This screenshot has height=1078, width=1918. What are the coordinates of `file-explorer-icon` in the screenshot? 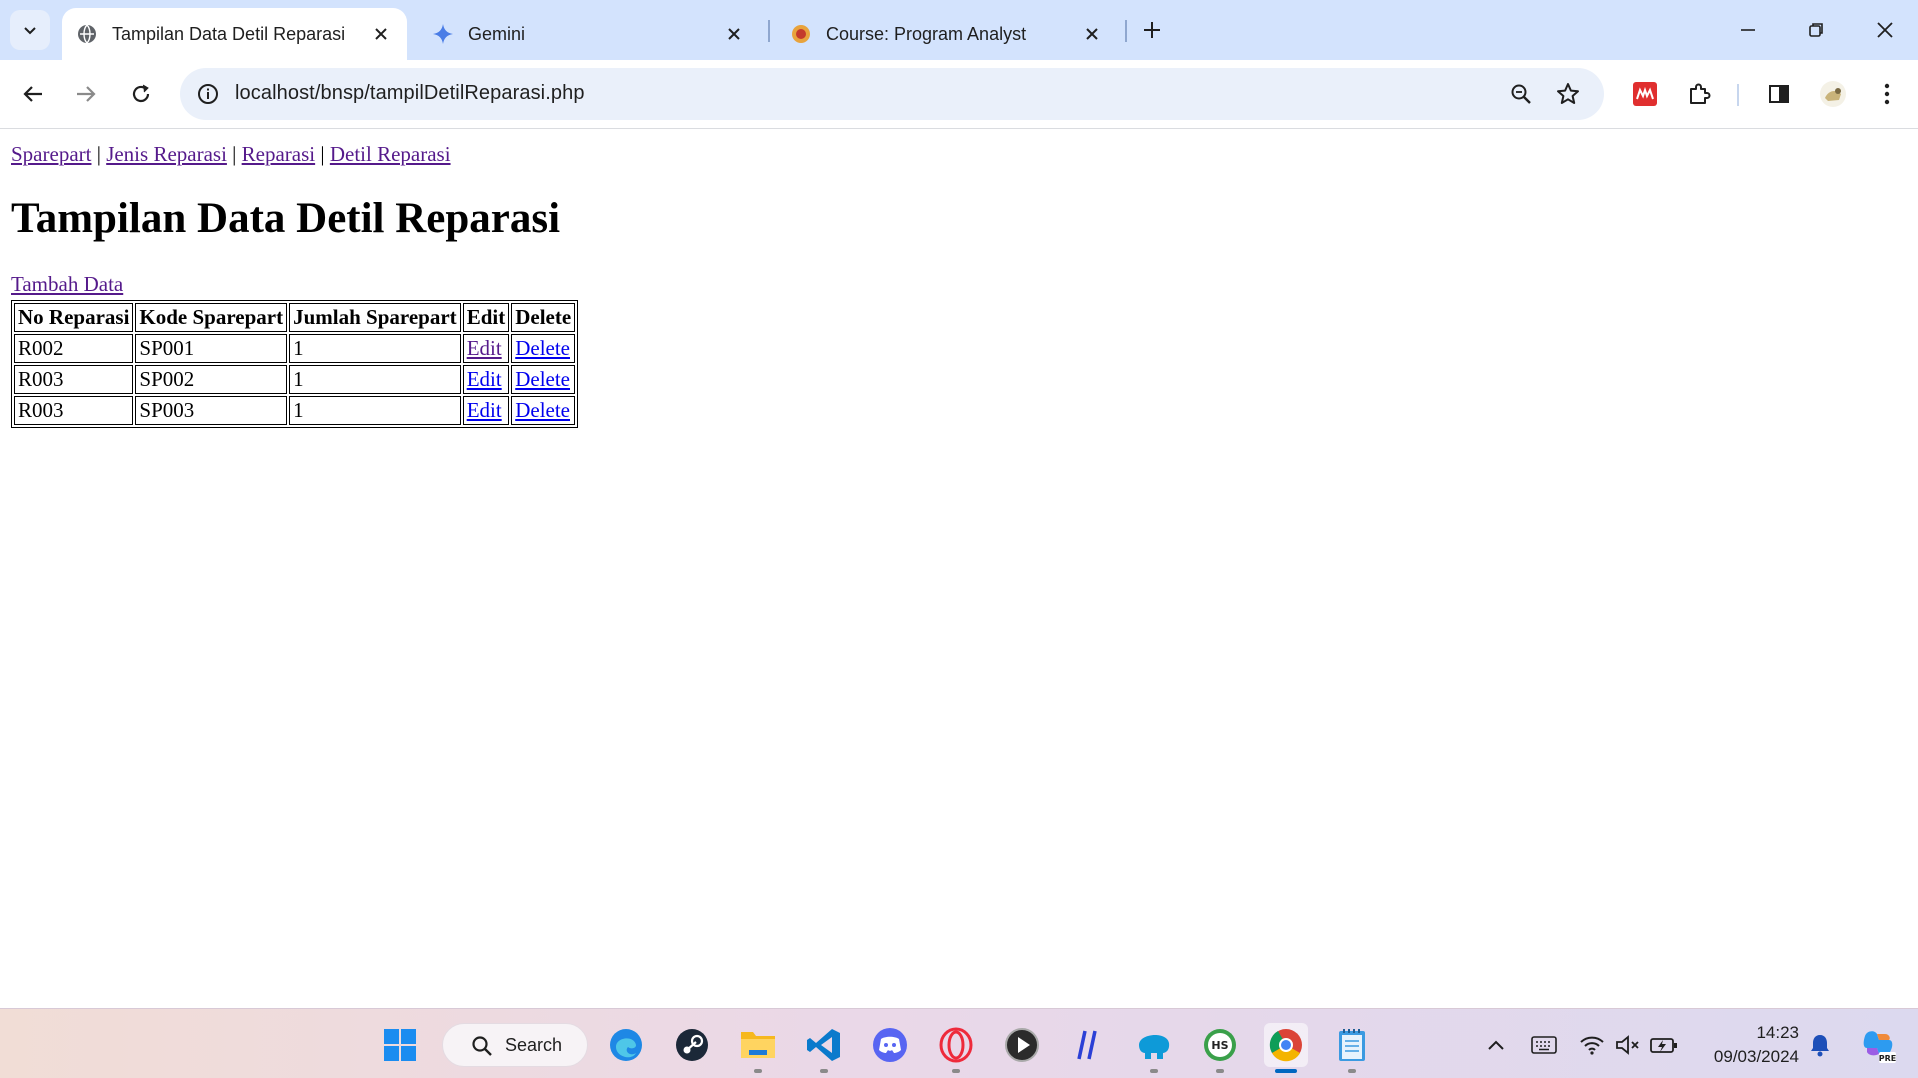 It's located at (758, 1045).